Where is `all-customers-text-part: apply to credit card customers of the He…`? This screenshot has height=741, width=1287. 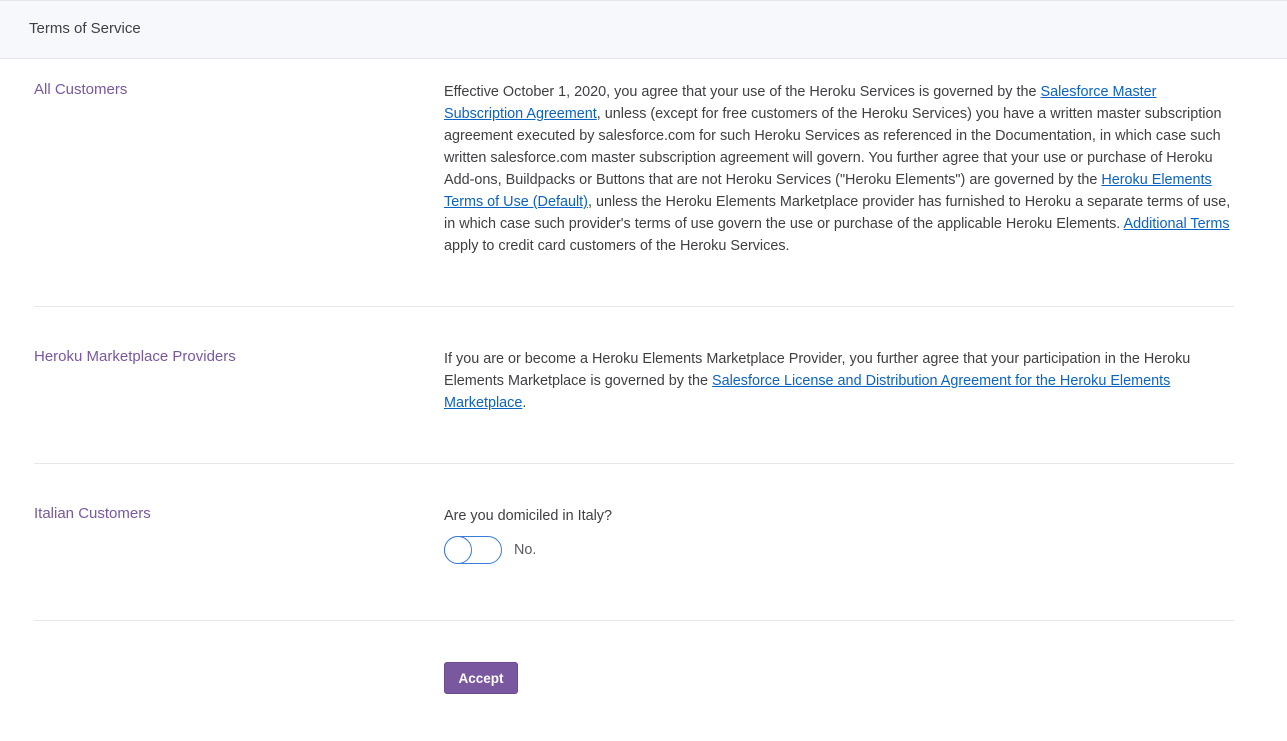
all-customers-text-part: apply to credit card customers of the He… is located at coordinates (617, 246).